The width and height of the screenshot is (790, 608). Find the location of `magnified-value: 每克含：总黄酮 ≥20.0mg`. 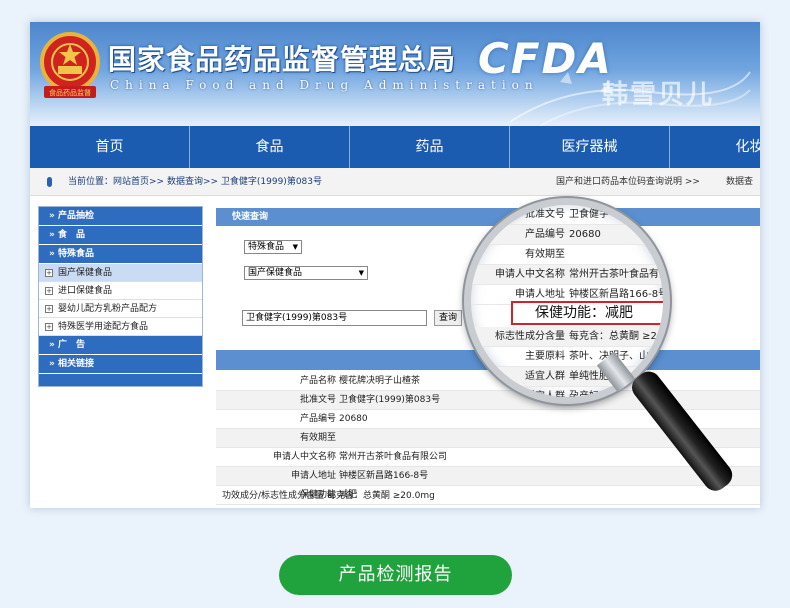

magnified-value: 每克含：总黄酮 ≥20.0mg is located at coordinates (618, 336).